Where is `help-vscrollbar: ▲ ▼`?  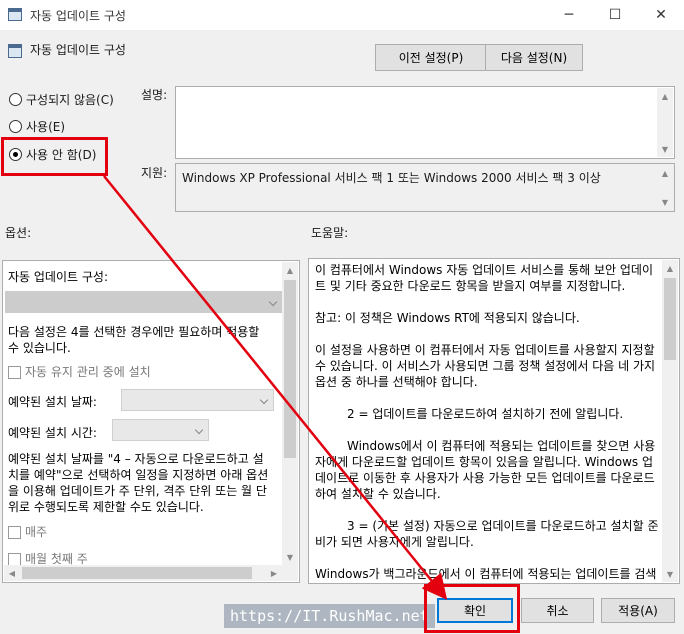
help-vscrollbar: ▲ ▼ is located at coordinates (670, 421).